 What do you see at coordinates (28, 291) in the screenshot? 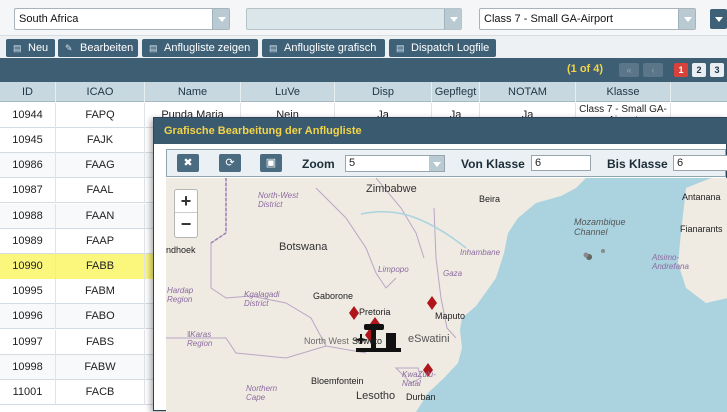
I see `cell-id: 10995` at bounding box center [28, 291].